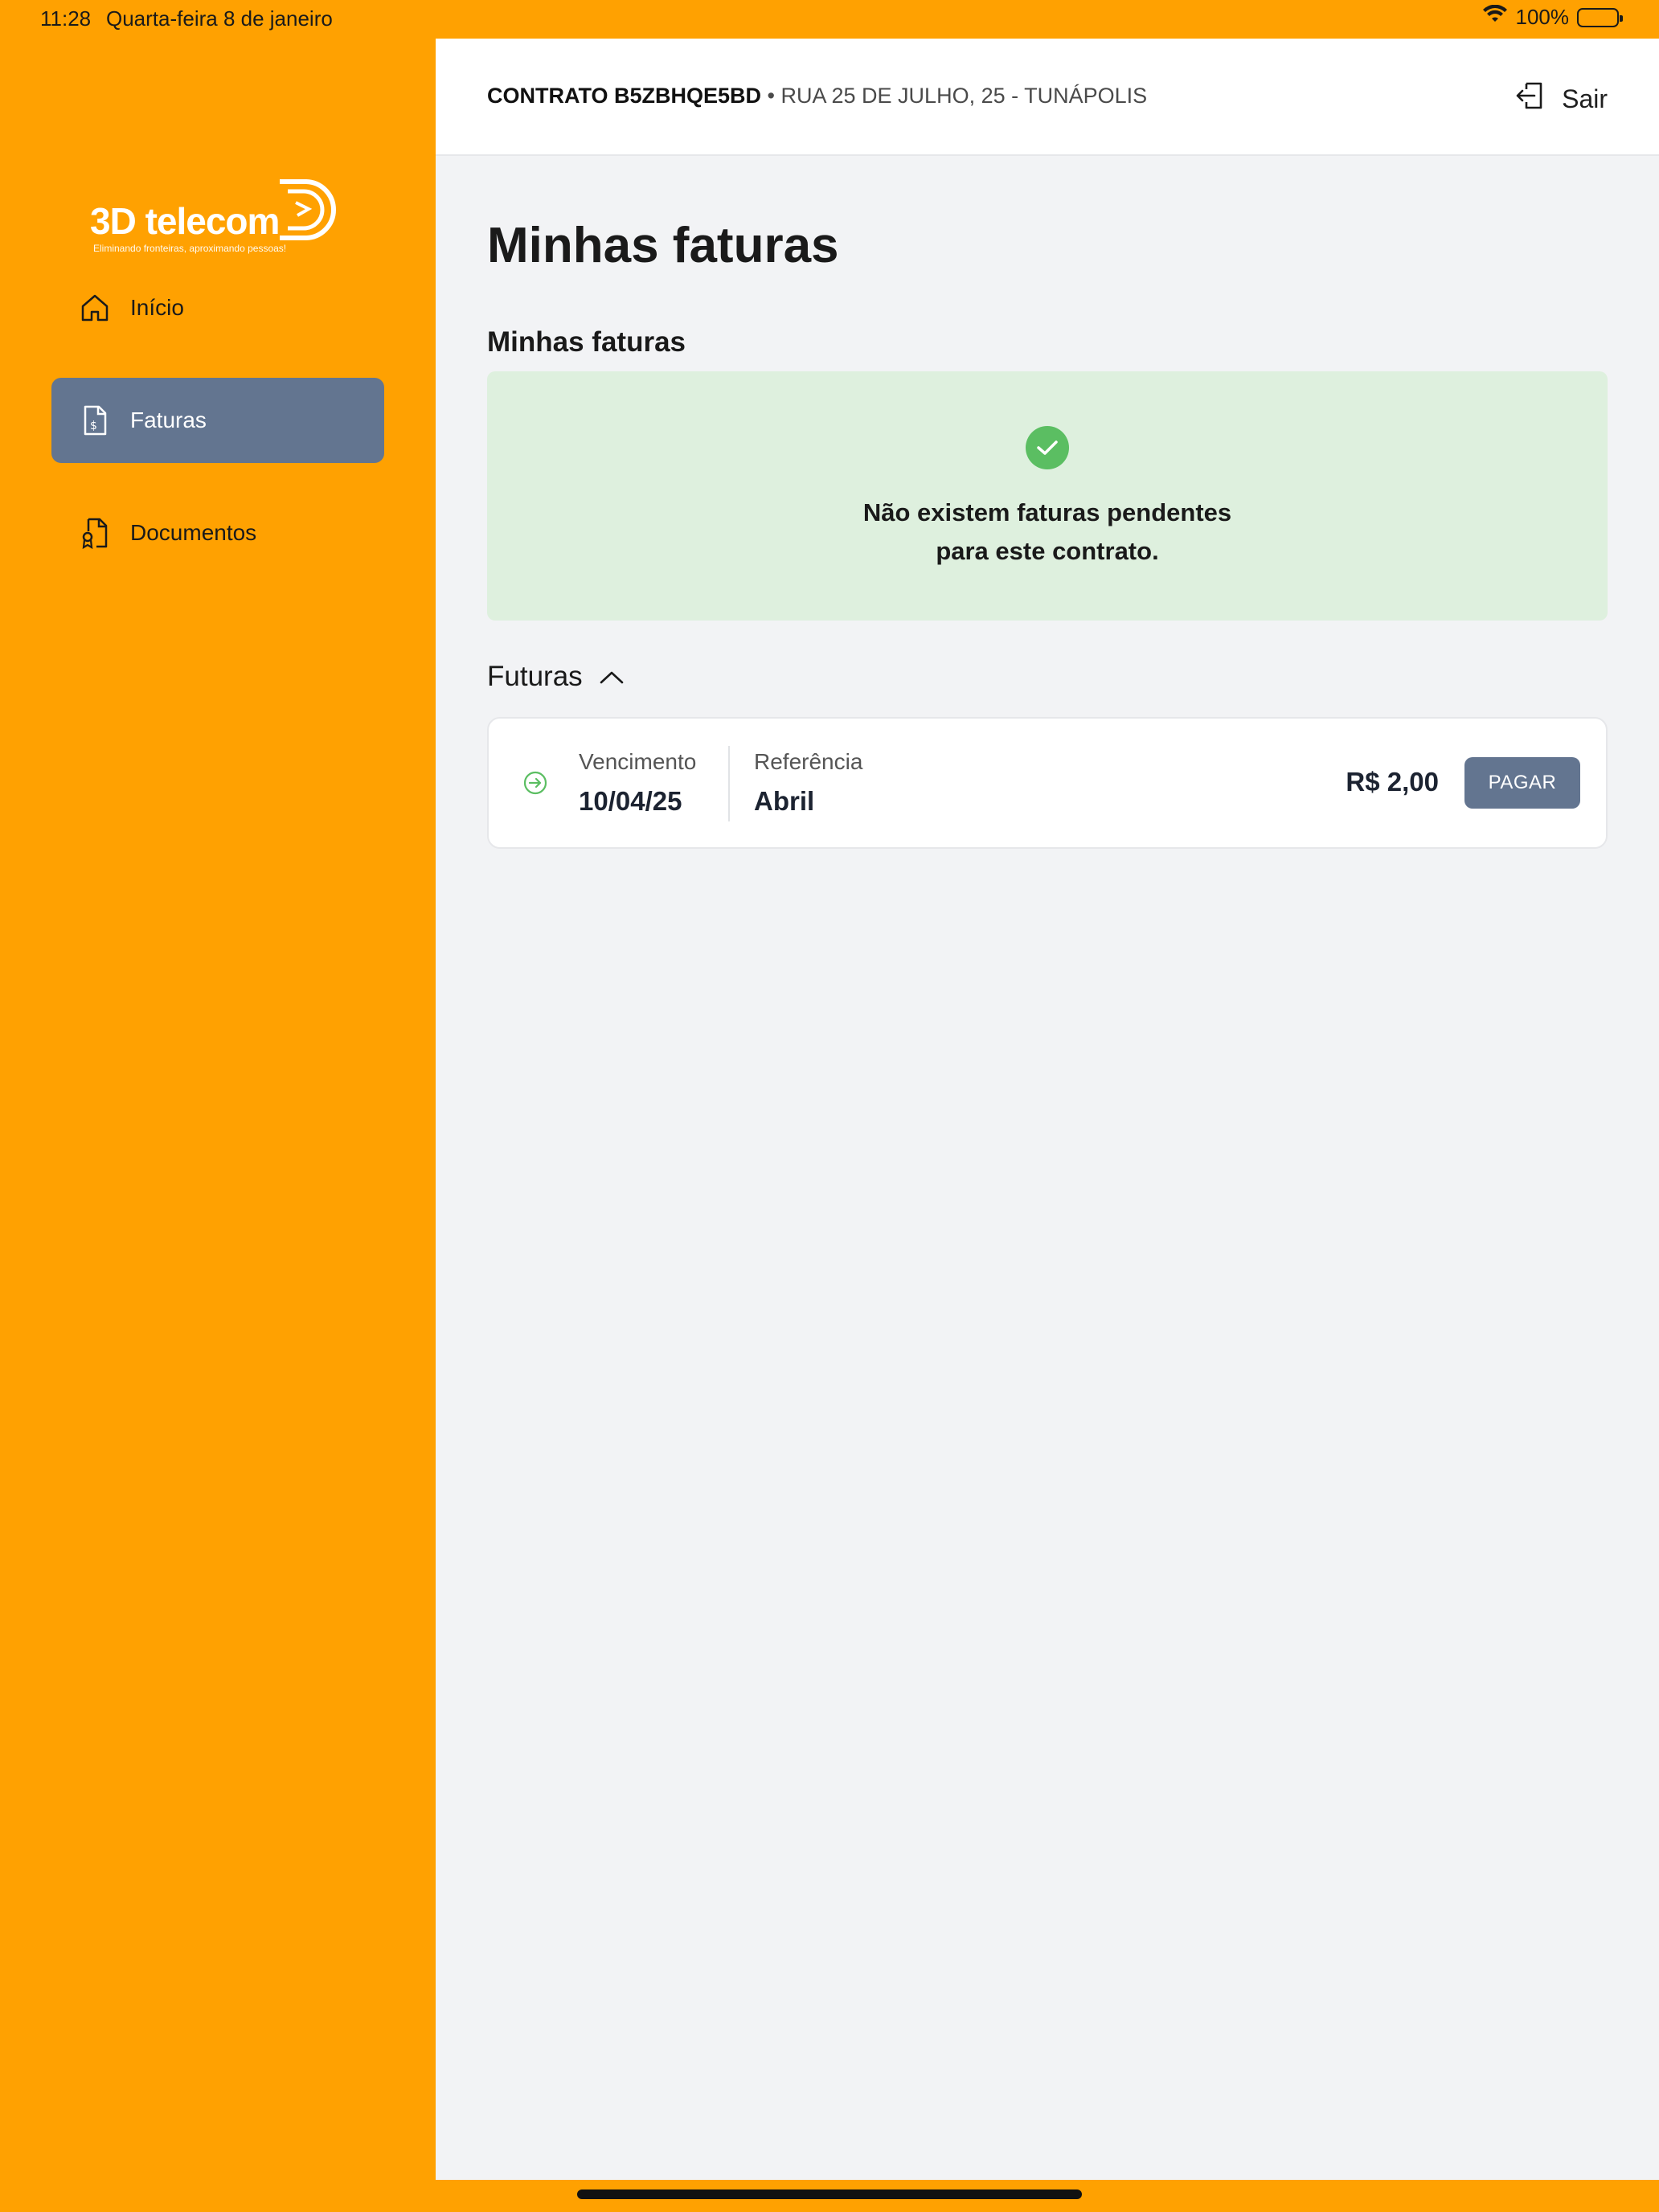 The image size is (1659, 2212). What do you see at coordinates (308, 210) in the screenshot?
I see `logo-d-mark-icon` at bounding box center [308, 210].